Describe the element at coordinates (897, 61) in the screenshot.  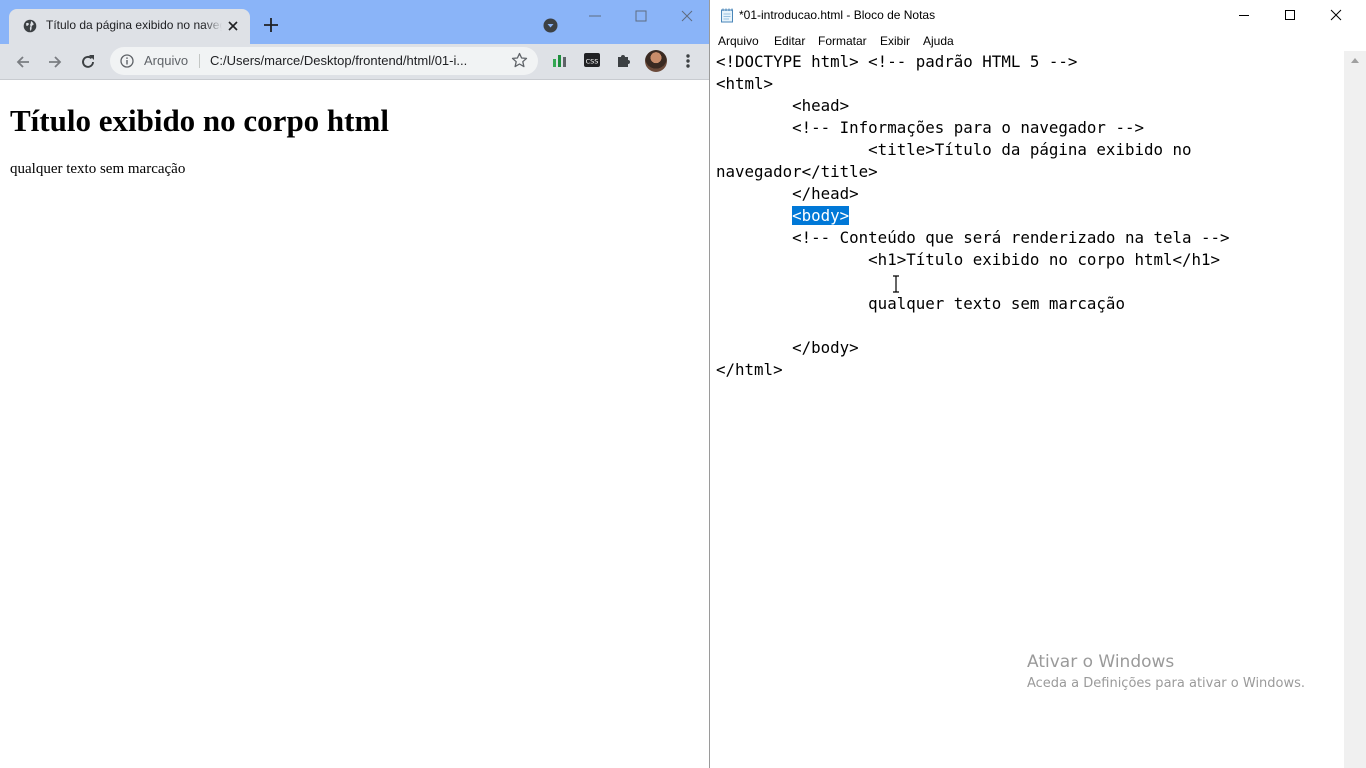
I see `code-line: <!DOCTYPE html> <!-- padrão HTML 5 -->` at that location.